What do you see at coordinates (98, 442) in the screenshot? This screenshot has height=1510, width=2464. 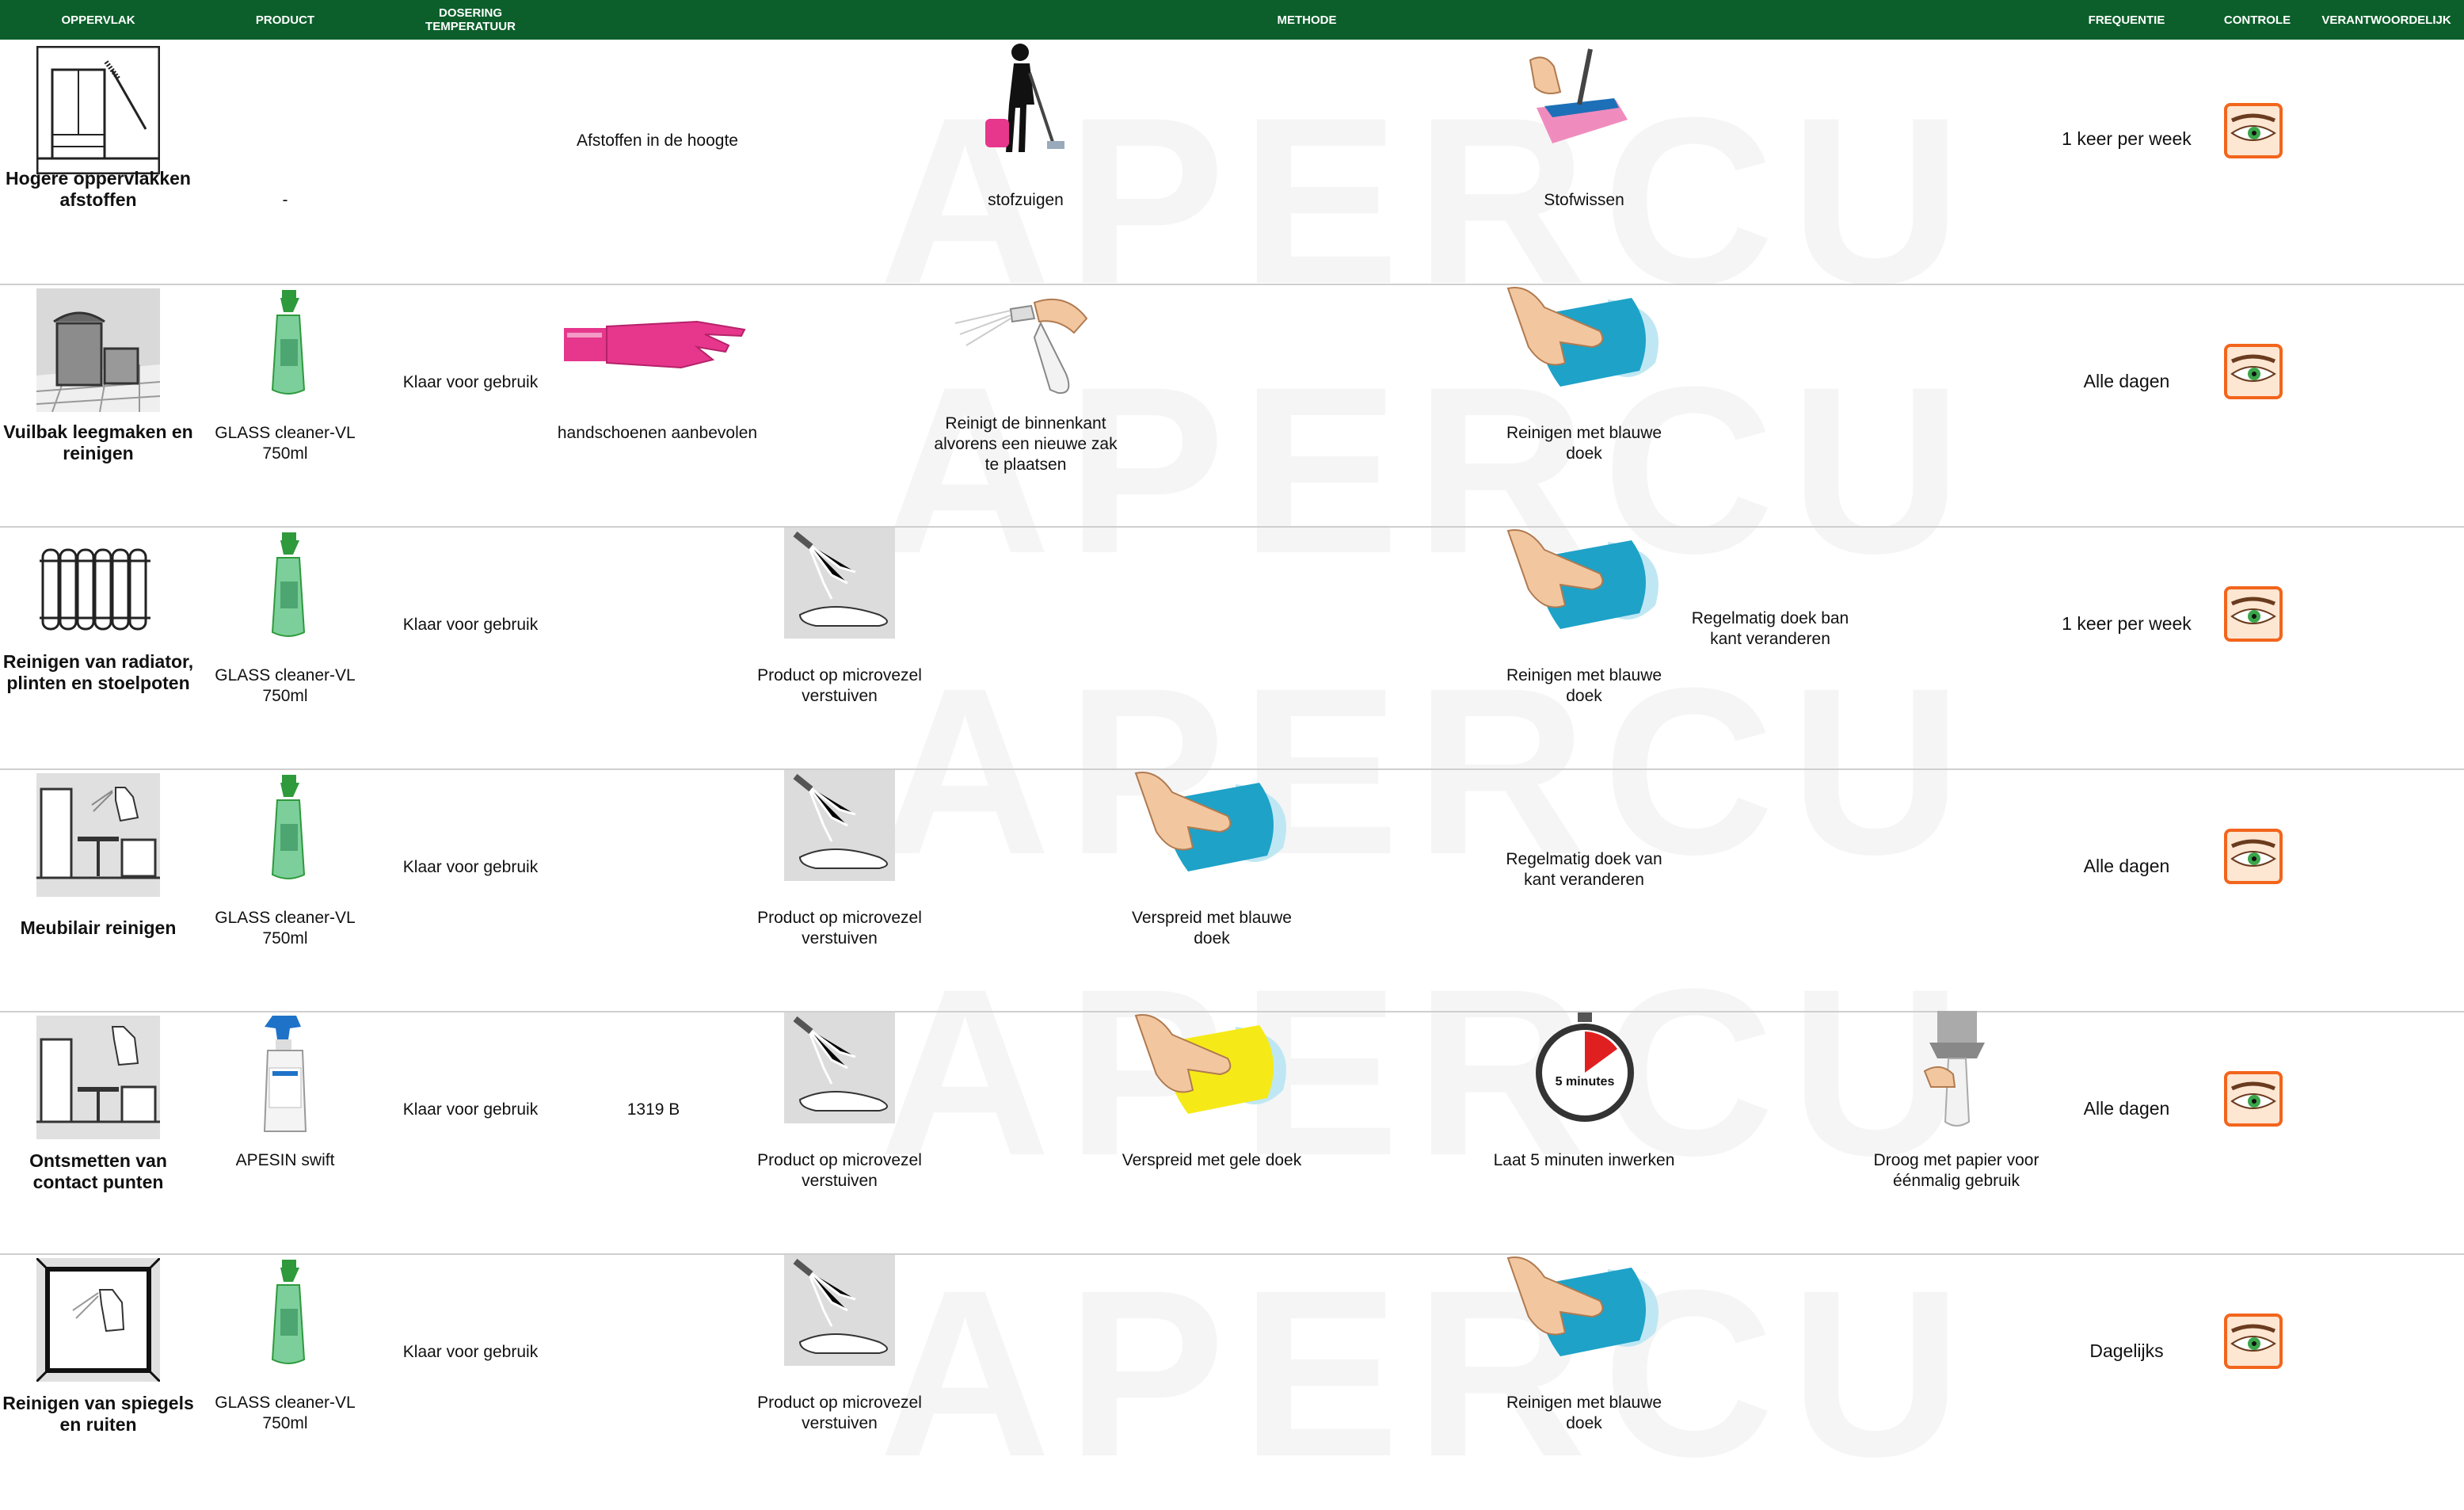 I see `surface-label: Vuilbak leegmaken en reinigen` at bounding box center [98, 442].